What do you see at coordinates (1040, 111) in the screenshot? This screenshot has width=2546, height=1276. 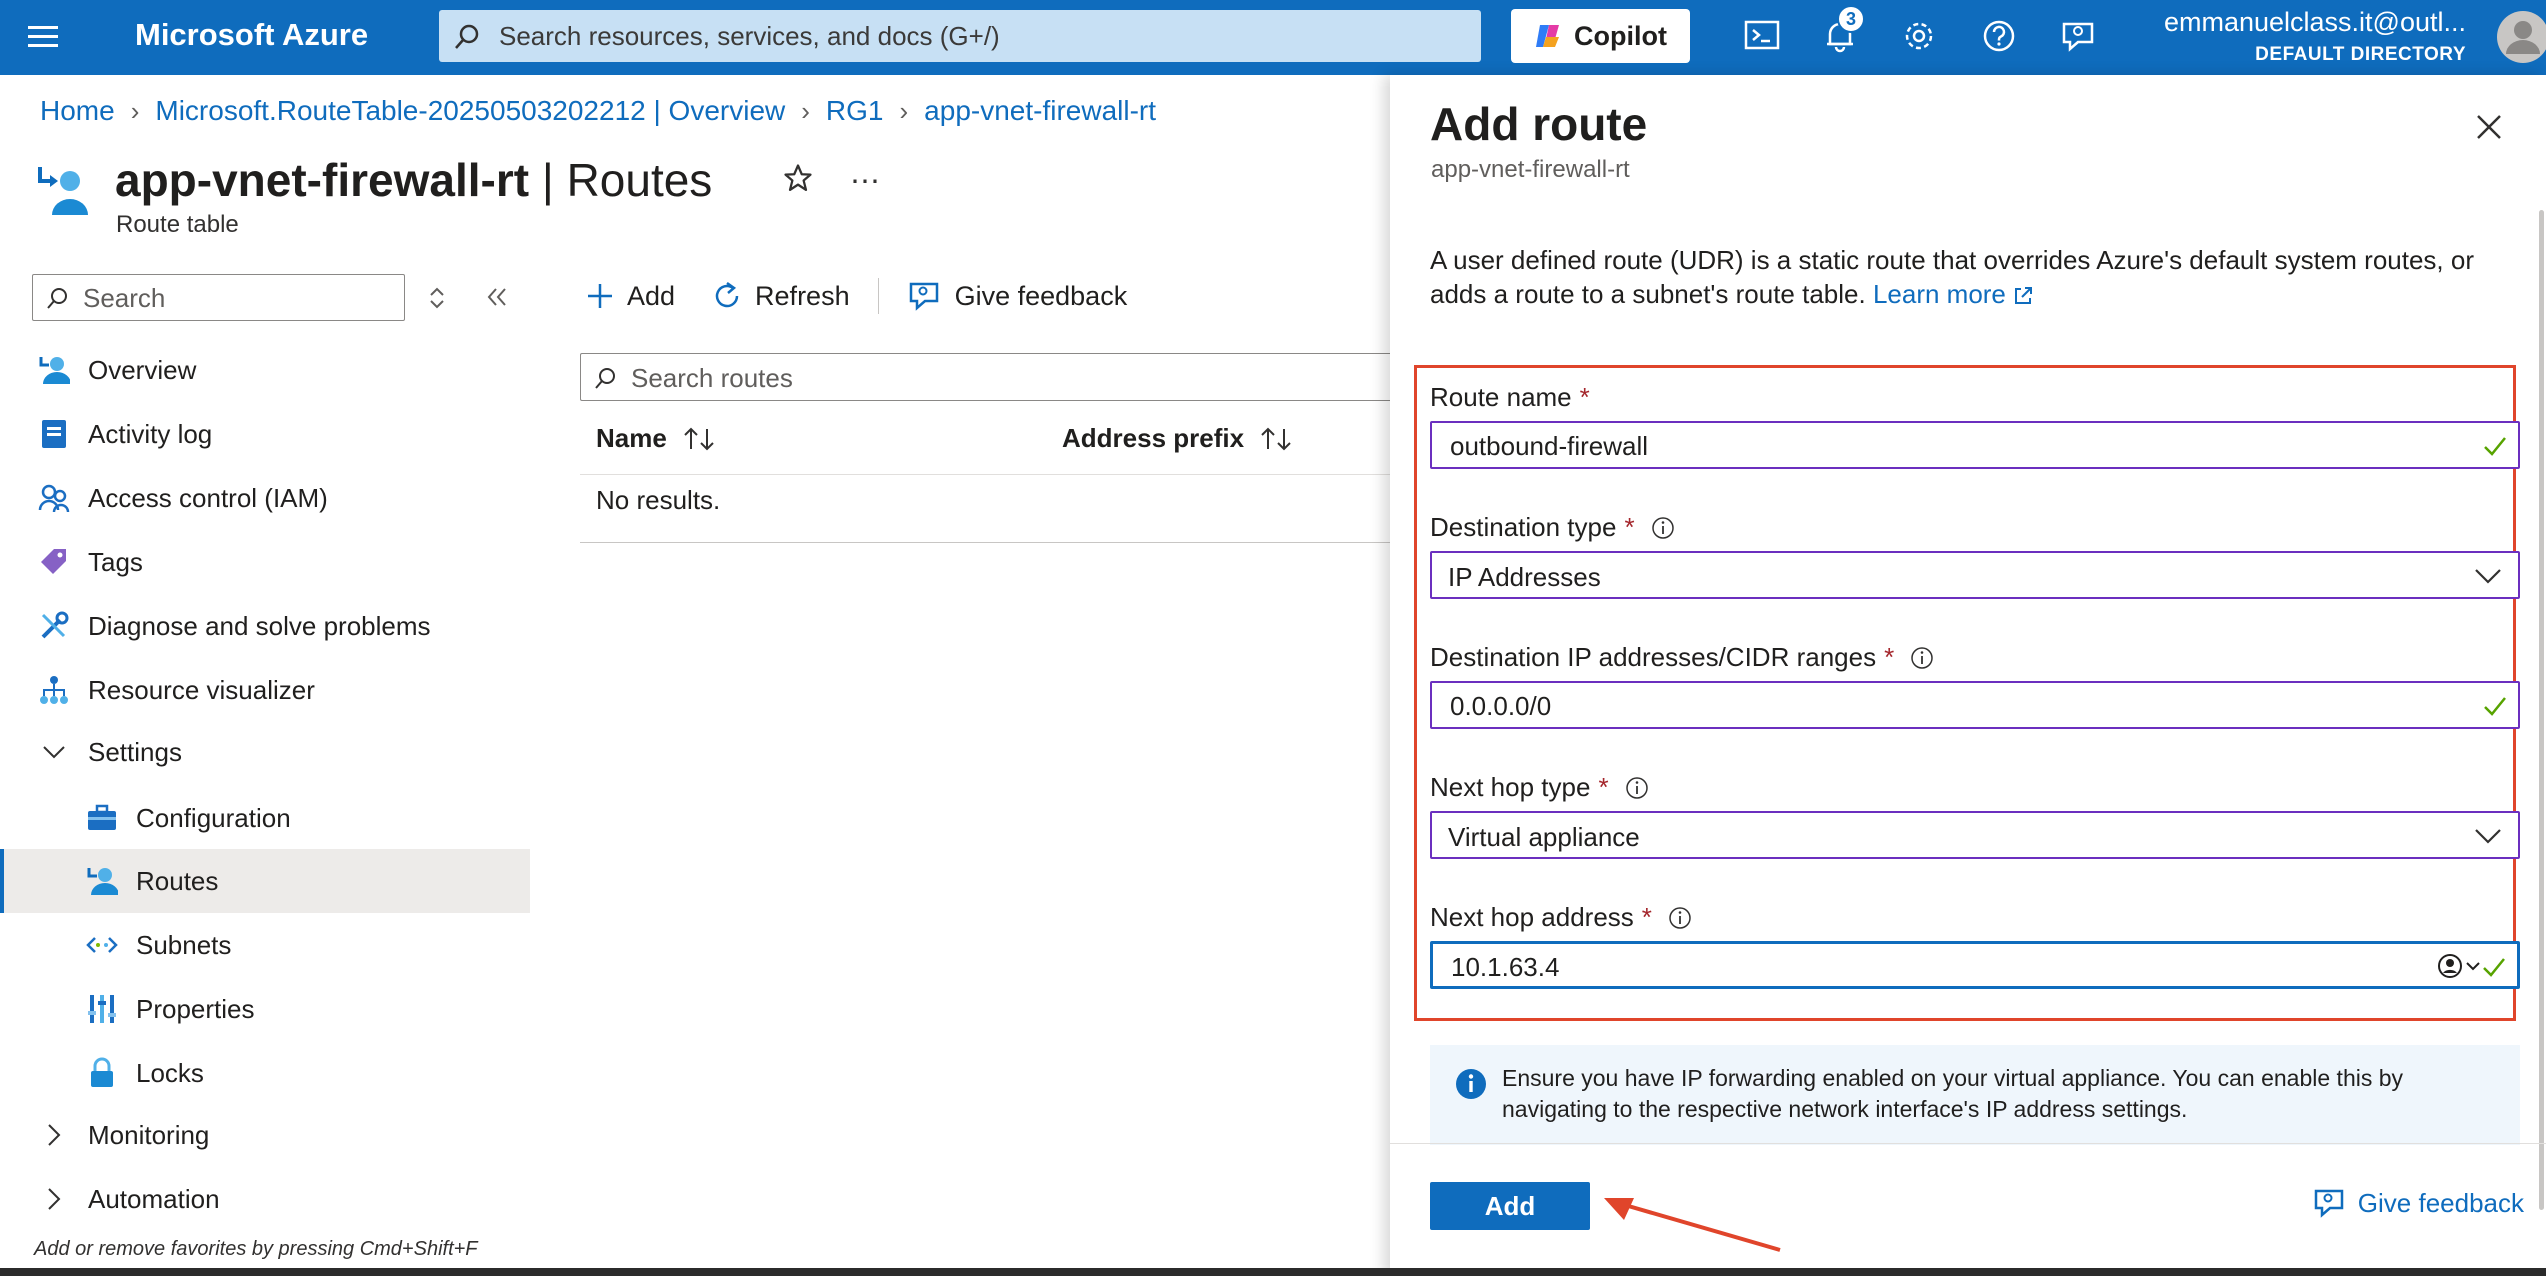 I see `breadcrumb-route-table: app-vnet-firewall-rt` at bounding box center [1040, 111].